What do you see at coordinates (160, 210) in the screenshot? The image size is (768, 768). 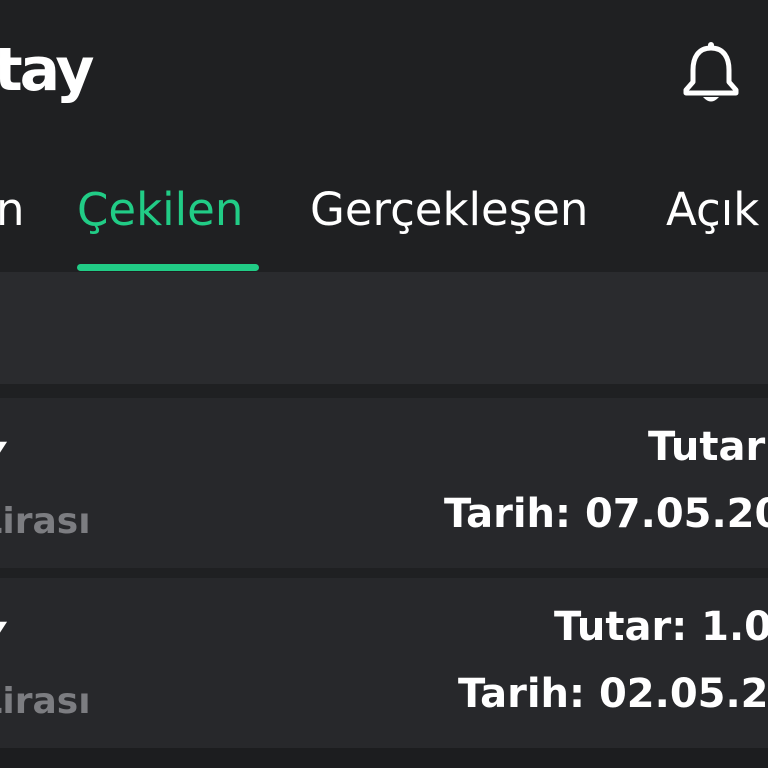 I see `tab-withdrawn: Çekilen` at bounding box center [160, 210].